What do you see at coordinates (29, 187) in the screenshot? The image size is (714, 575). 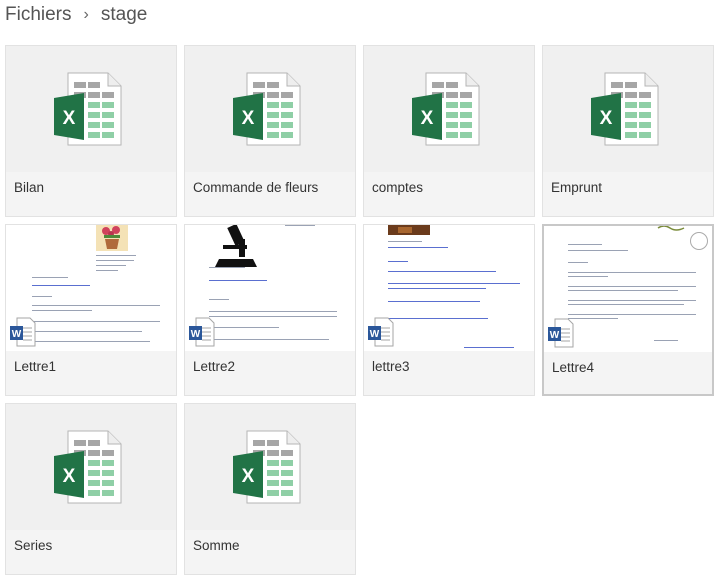 I see `file-name: Bilan` at bounding box center [29, 187].